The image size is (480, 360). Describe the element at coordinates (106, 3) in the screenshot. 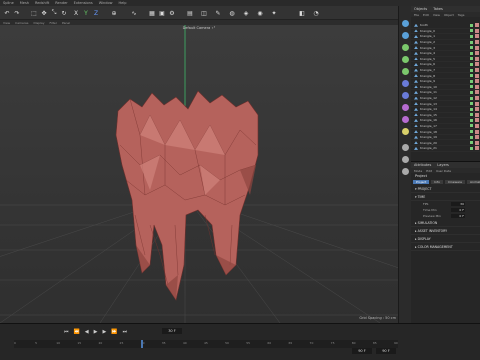

I see `menu-window: Window` at that location.